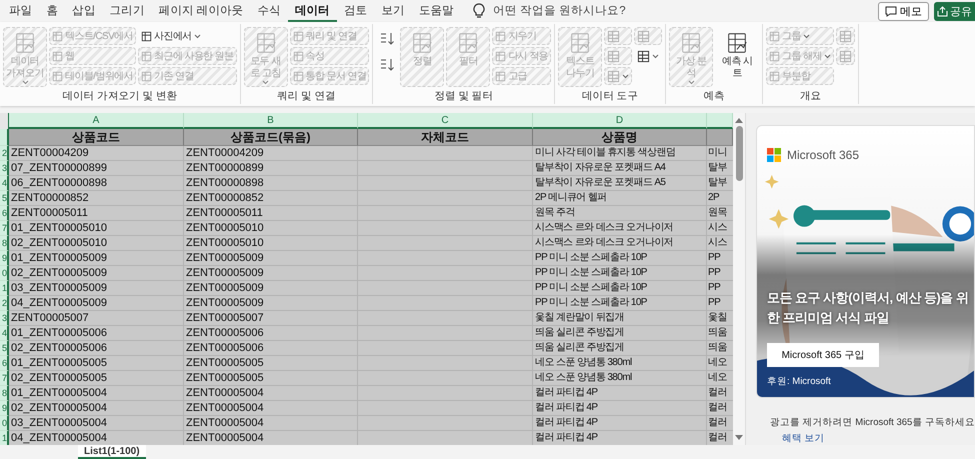 The image size is (975, 459). Describe the element at coordinates (271, 183) in the screenshot. I see `table-cell: ZENT00000898` at that location.